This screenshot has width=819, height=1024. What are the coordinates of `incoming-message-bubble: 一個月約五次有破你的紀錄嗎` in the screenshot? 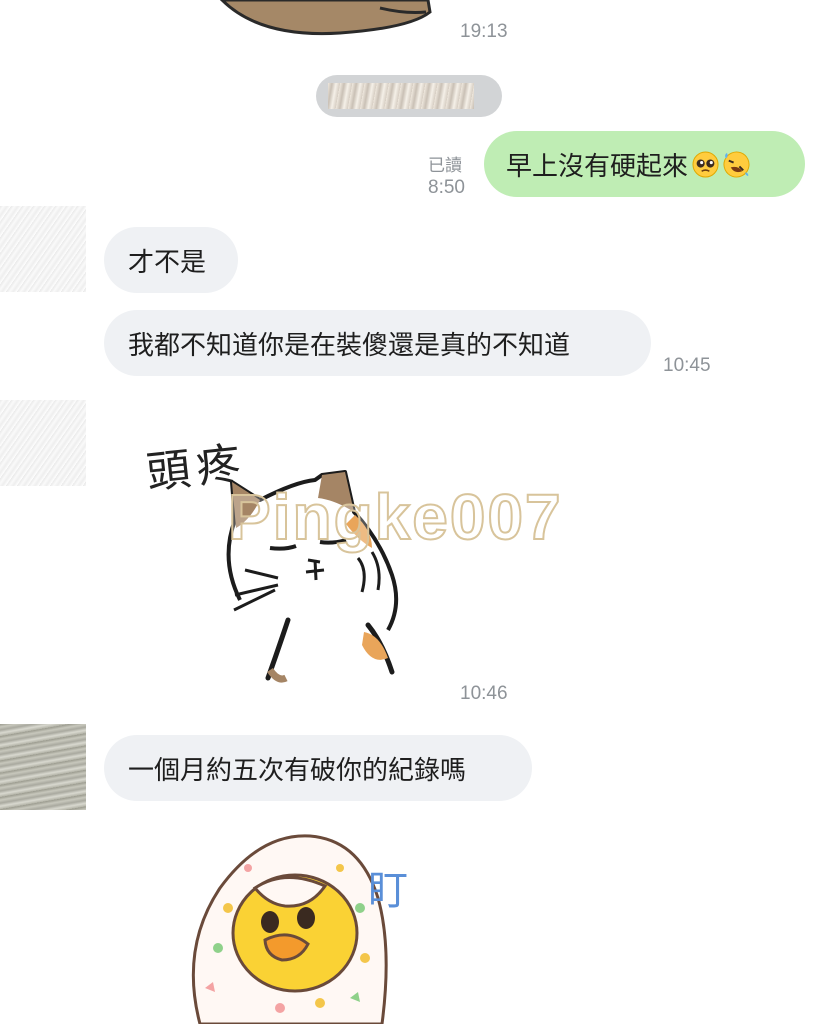 It's located at (318, 768).